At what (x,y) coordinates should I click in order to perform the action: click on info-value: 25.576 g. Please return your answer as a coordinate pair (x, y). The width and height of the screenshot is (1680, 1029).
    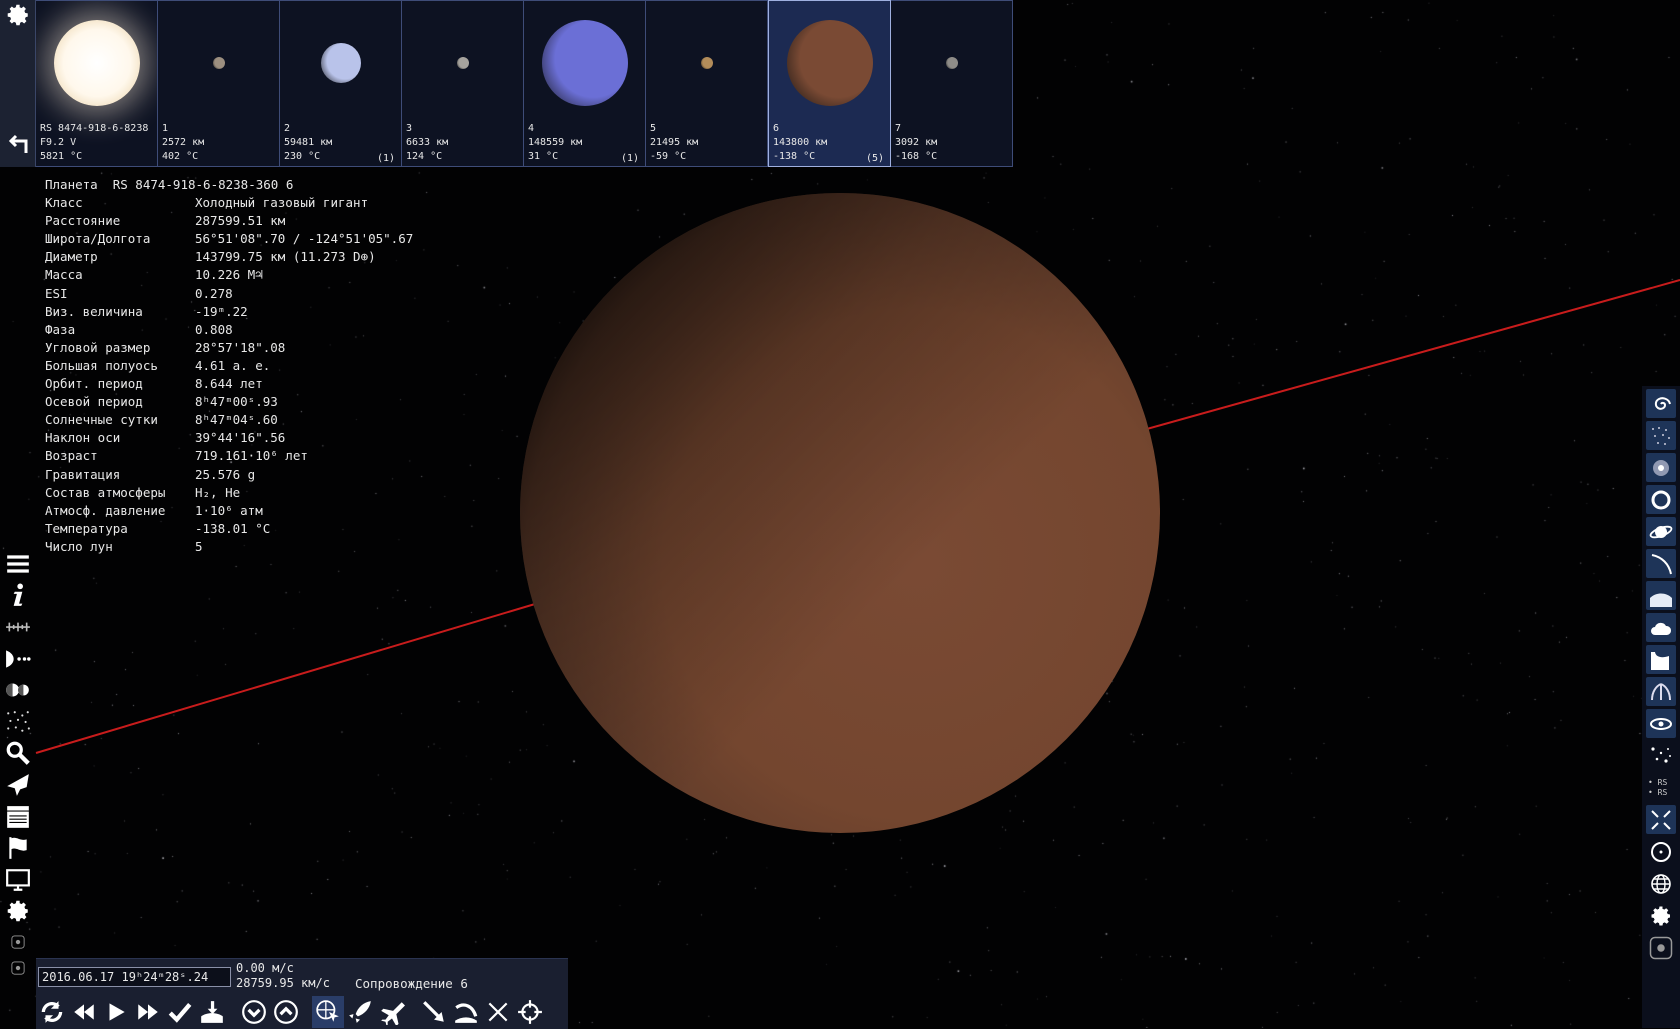
    Looking at the image, I should click on (225, 474).